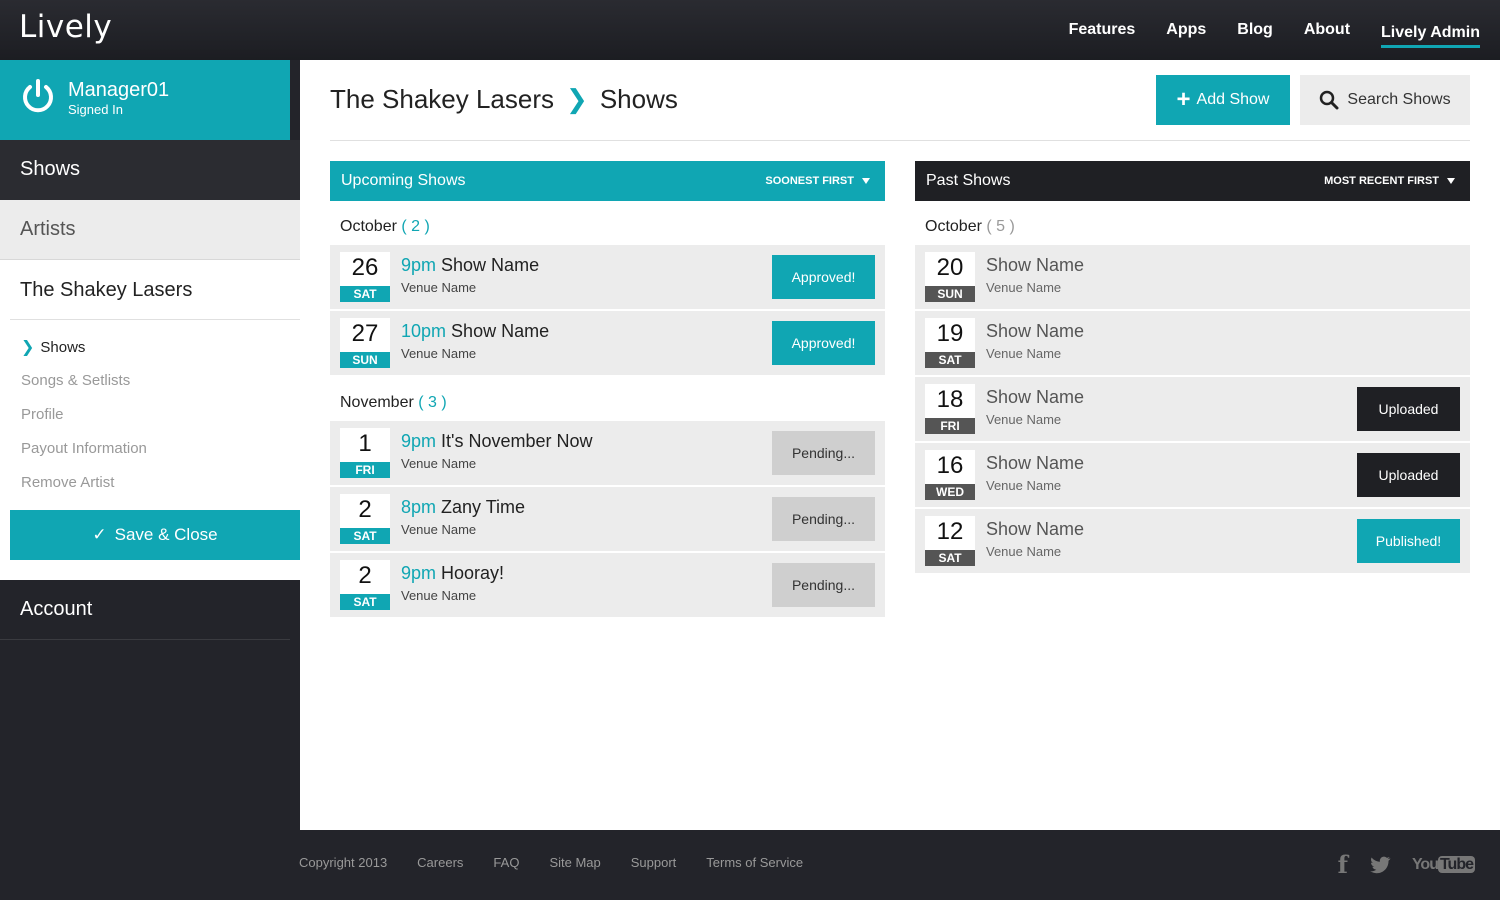 The height and width of the screenshot is (900, 1500). I want to click on date-day: 18, so click(950, 399).